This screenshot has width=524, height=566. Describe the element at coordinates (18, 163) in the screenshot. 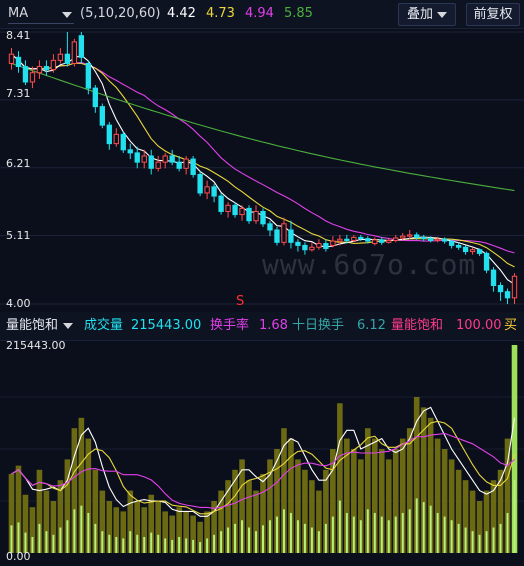

I see `price-axis-label-3: 6.21` at that location.